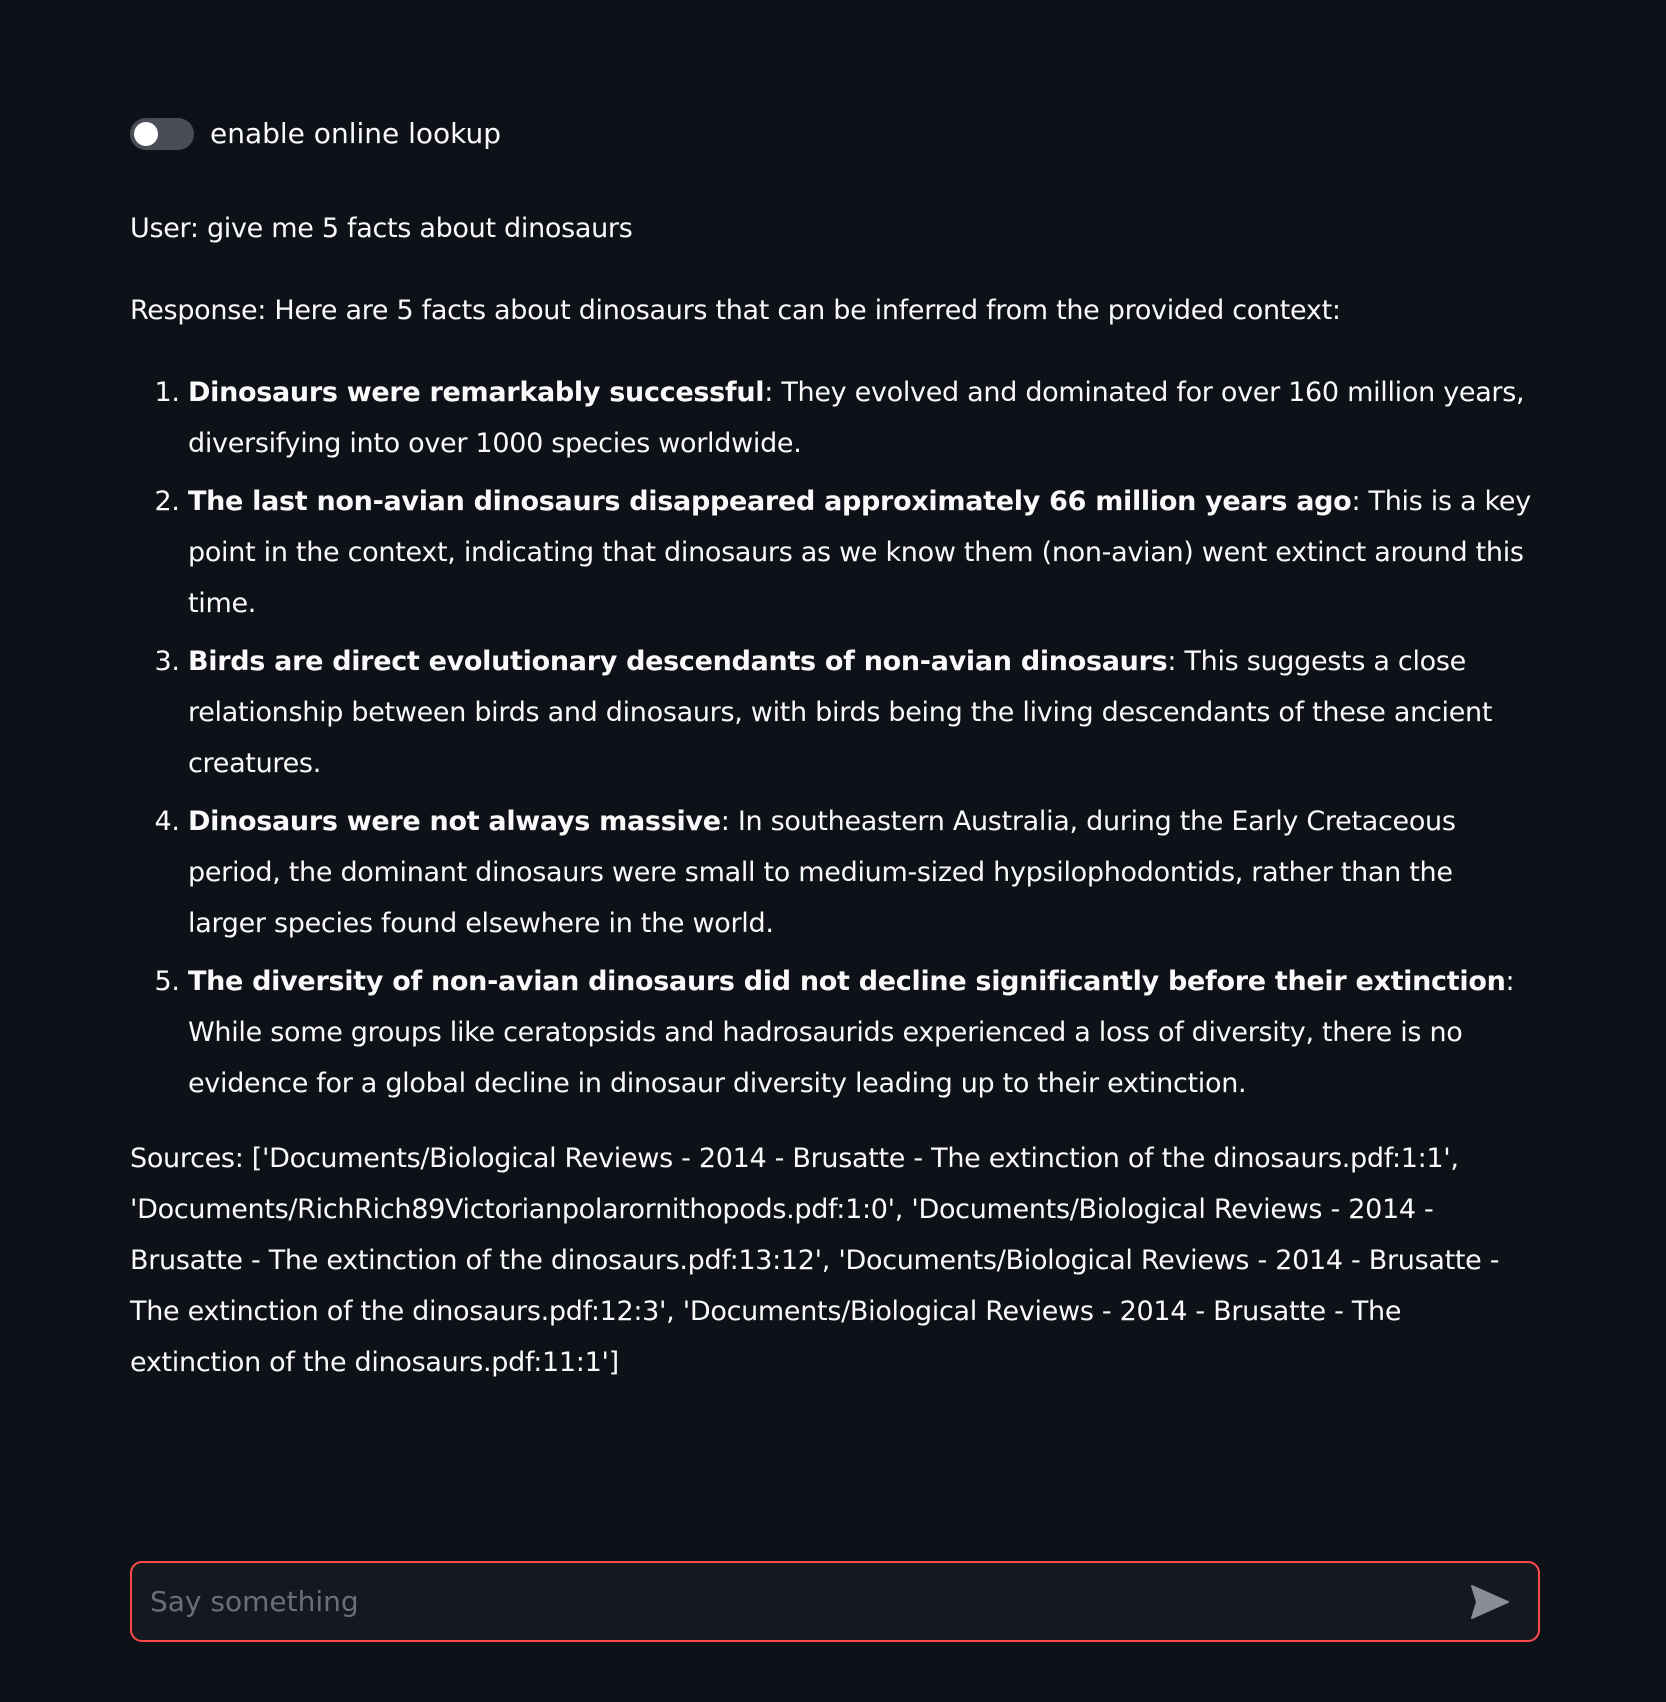  What do you see at coordinates (797, 1601) in the screenshot?
I see `chat-input` at bounding box center [797, 1601].